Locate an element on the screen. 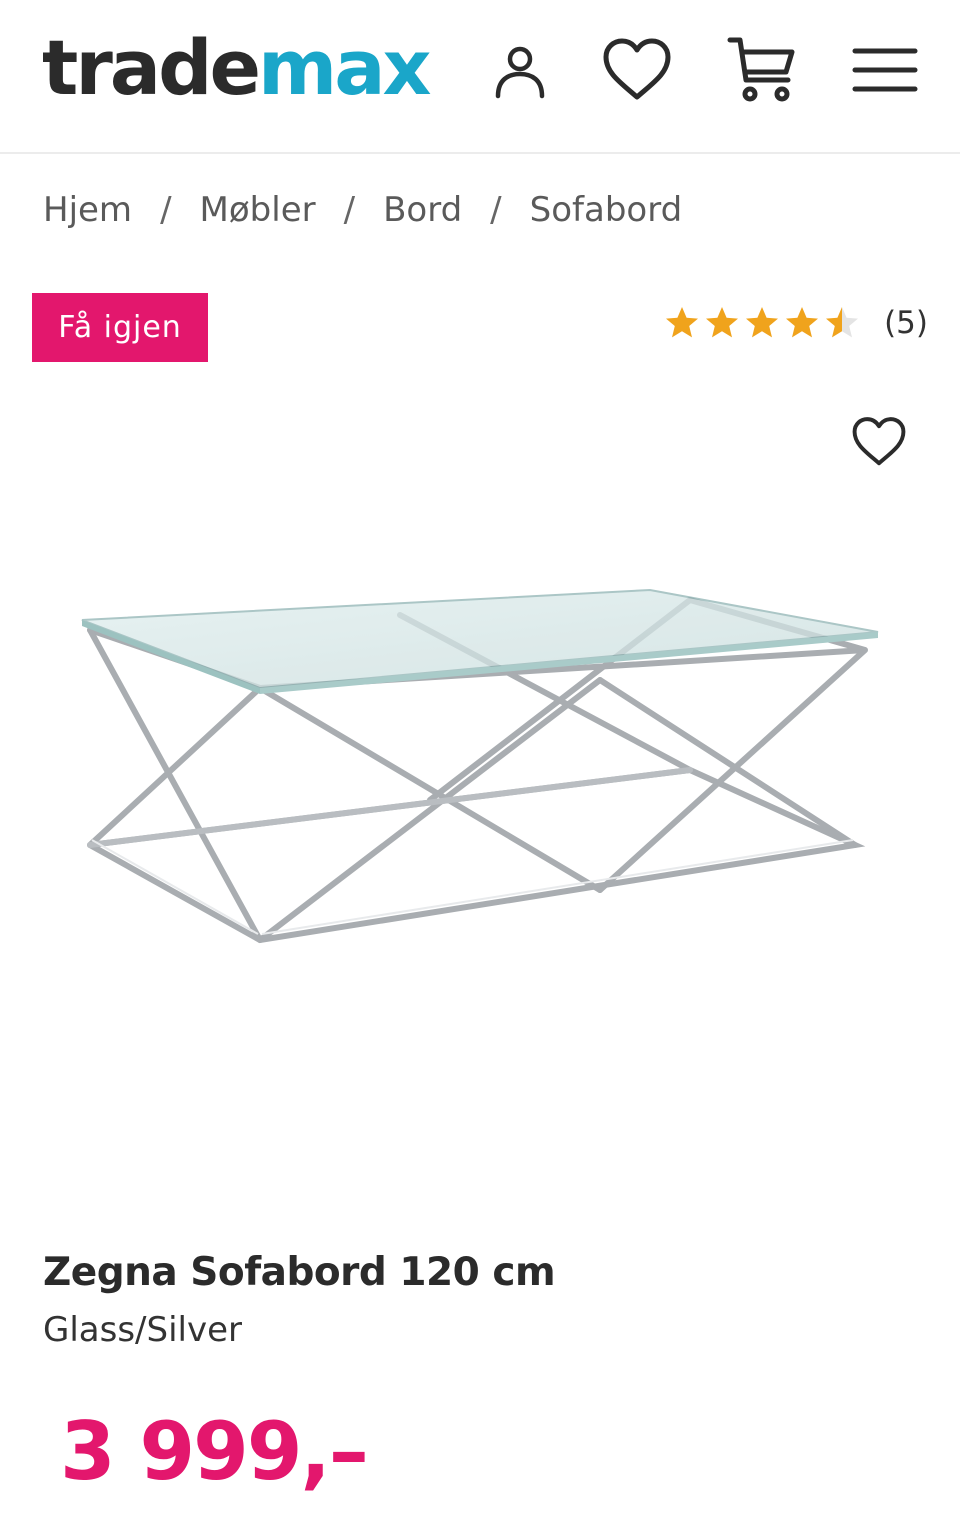  breadcrumb-sofabord: Sofabord is located at coordinates (606, 210).